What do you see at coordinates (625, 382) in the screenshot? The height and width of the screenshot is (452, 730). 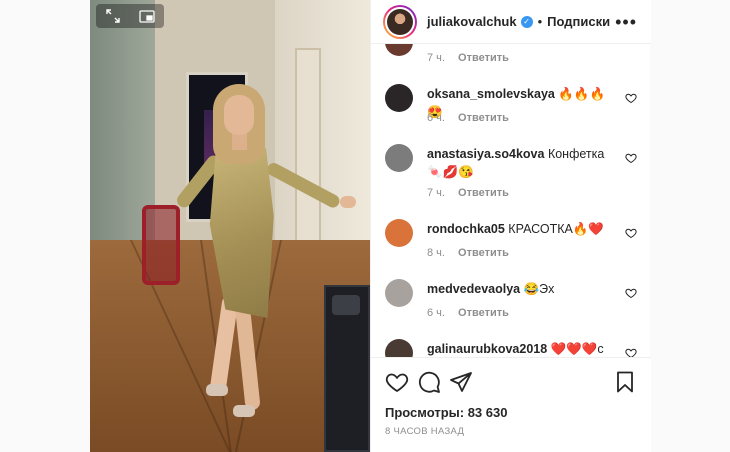 I see `bookmark-icon` at bounding box center [625, 382].